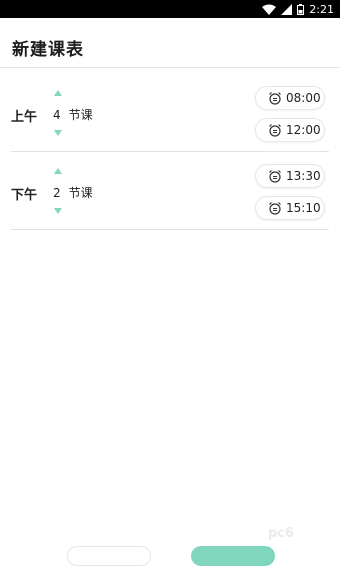  Describe the element at coordinates (303, 208) in the screenshot. I see `time-value: 15:10` at that location.